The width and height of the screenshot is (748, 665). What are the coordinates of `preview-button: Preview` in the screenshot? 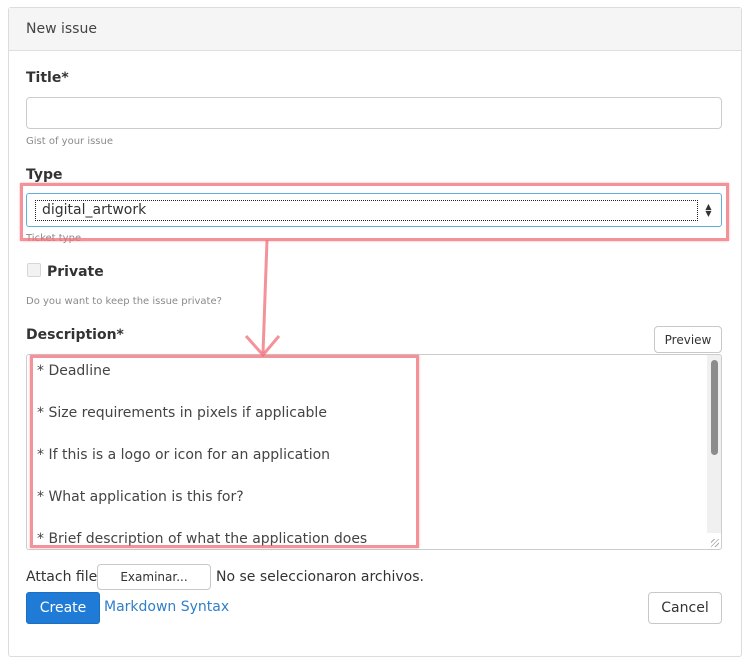 It's located at (688, 339).